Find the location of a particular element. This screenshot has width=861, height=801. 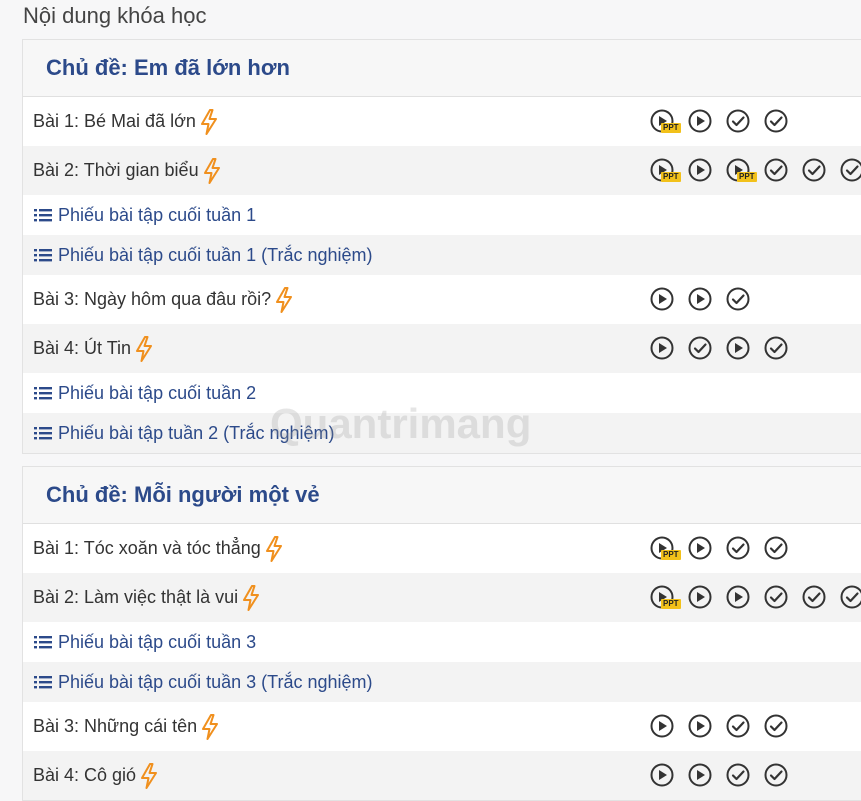

lesson-title: Bài 1: Tóc xoăn và tóc thẳng is located at coordinates (147, 548).